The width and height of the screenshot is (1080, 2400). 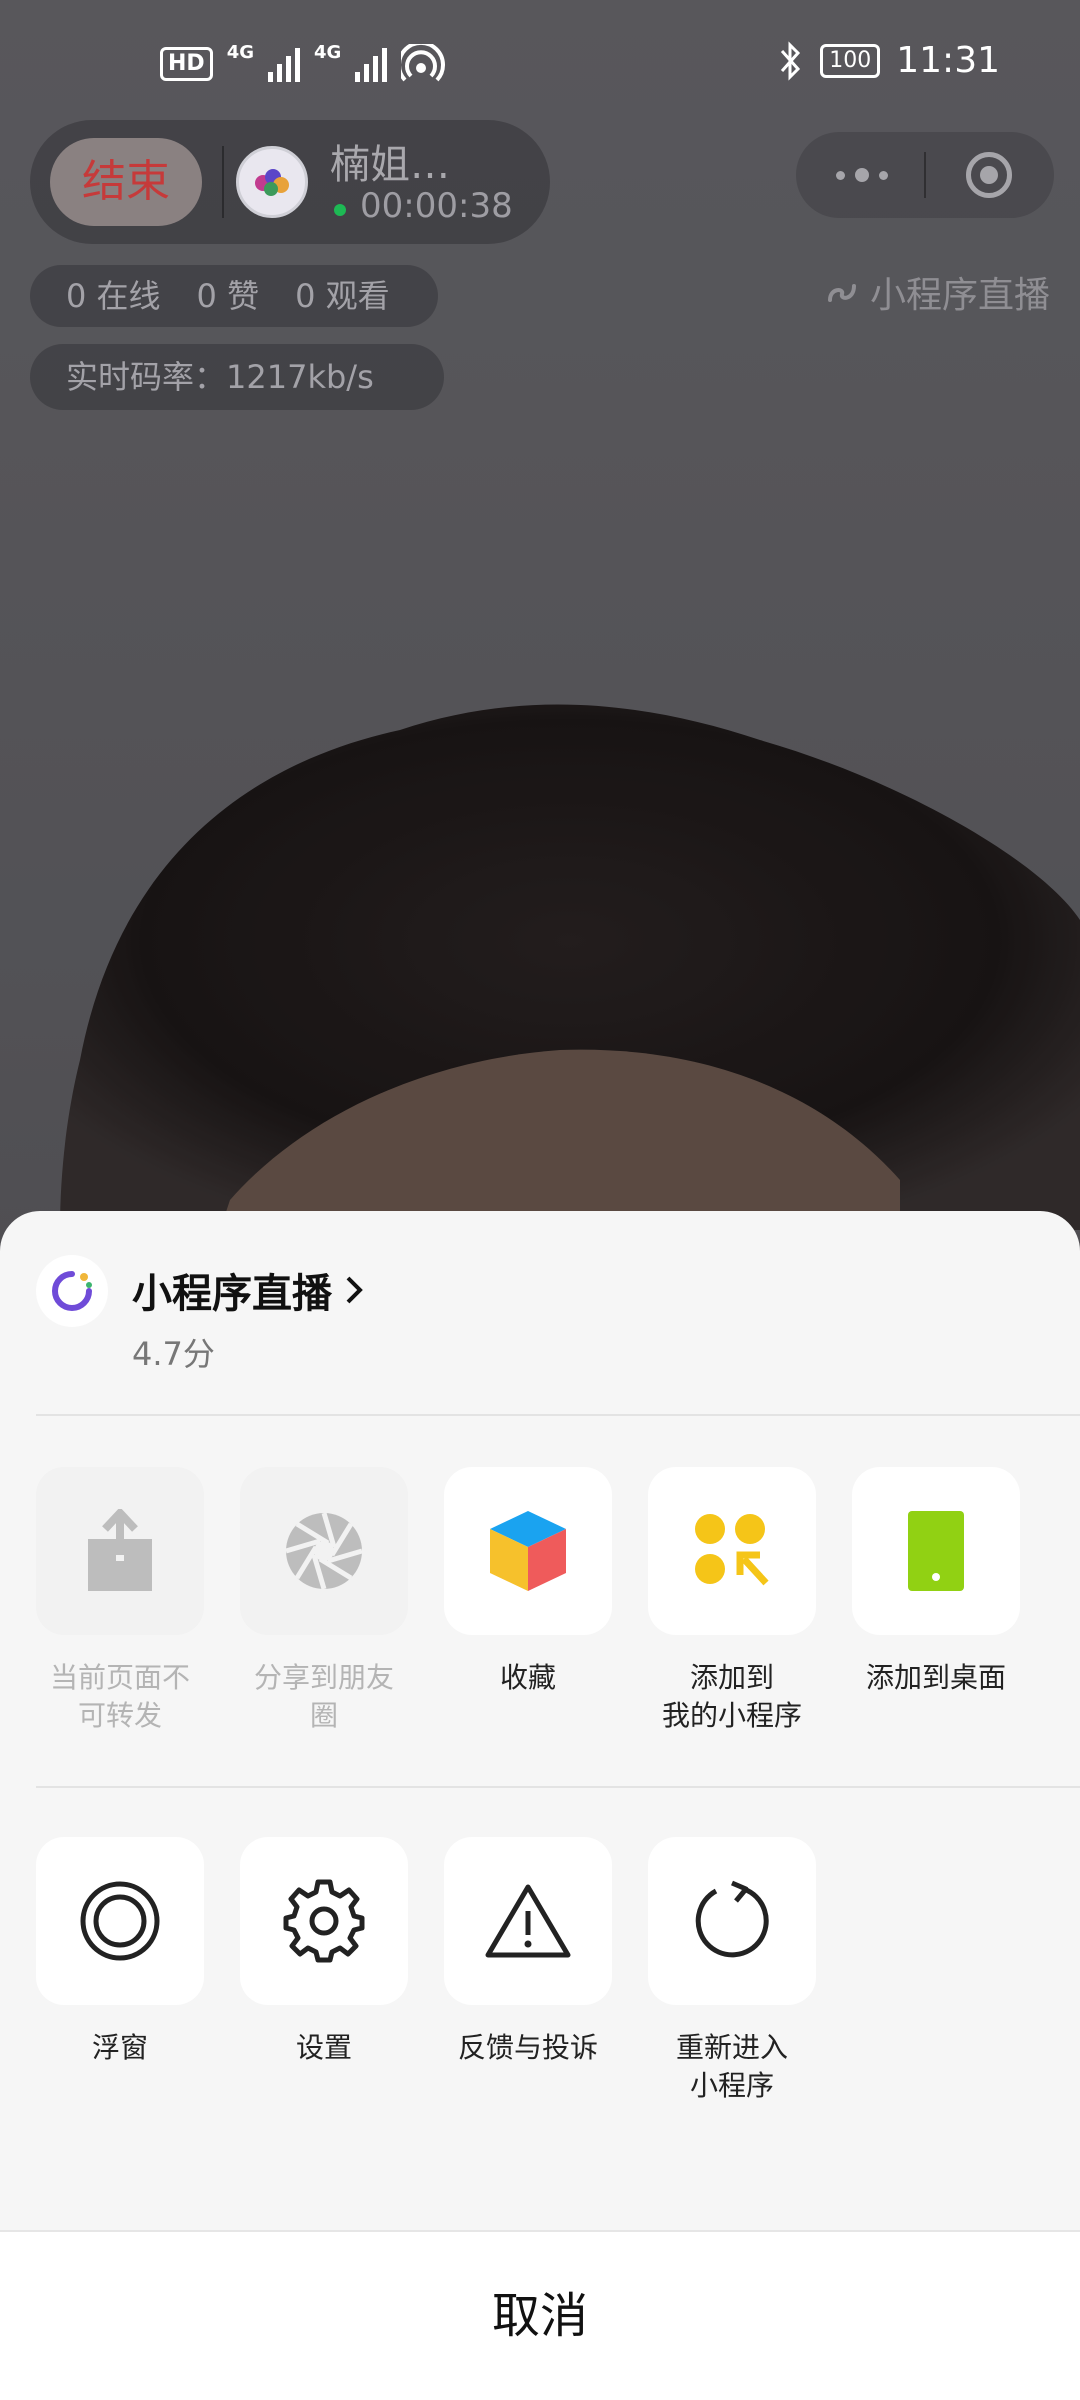 I want to click on floating-window-icon, so click(x=120, y=1921).